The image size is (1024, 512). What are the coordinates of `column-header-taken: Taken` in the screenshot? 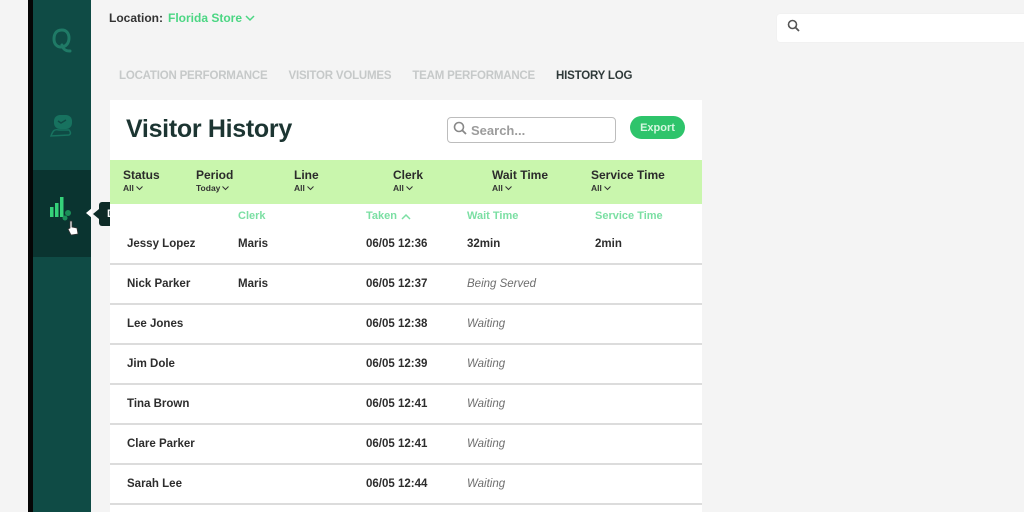 It's located at (388, 216).